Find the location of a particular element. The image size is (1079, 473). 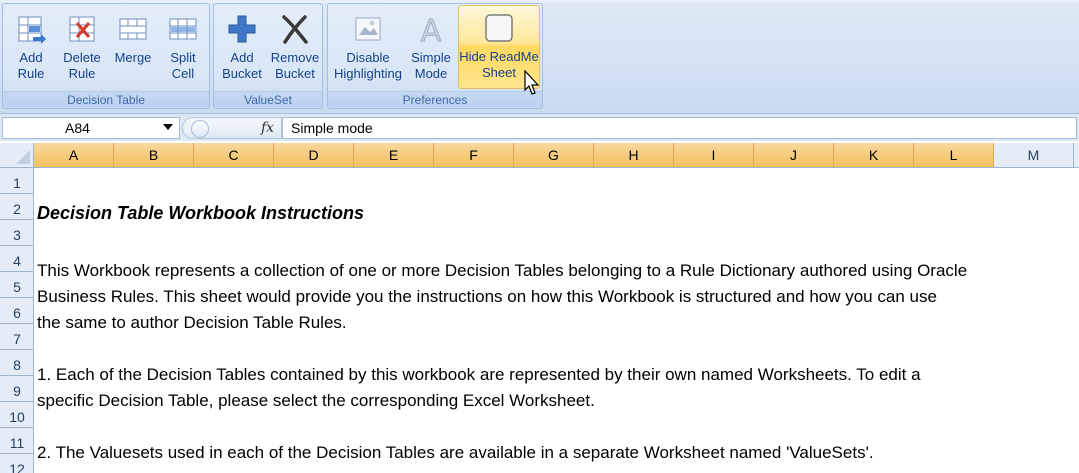

row-header-1: 1 is located at coordinates (17, 181).